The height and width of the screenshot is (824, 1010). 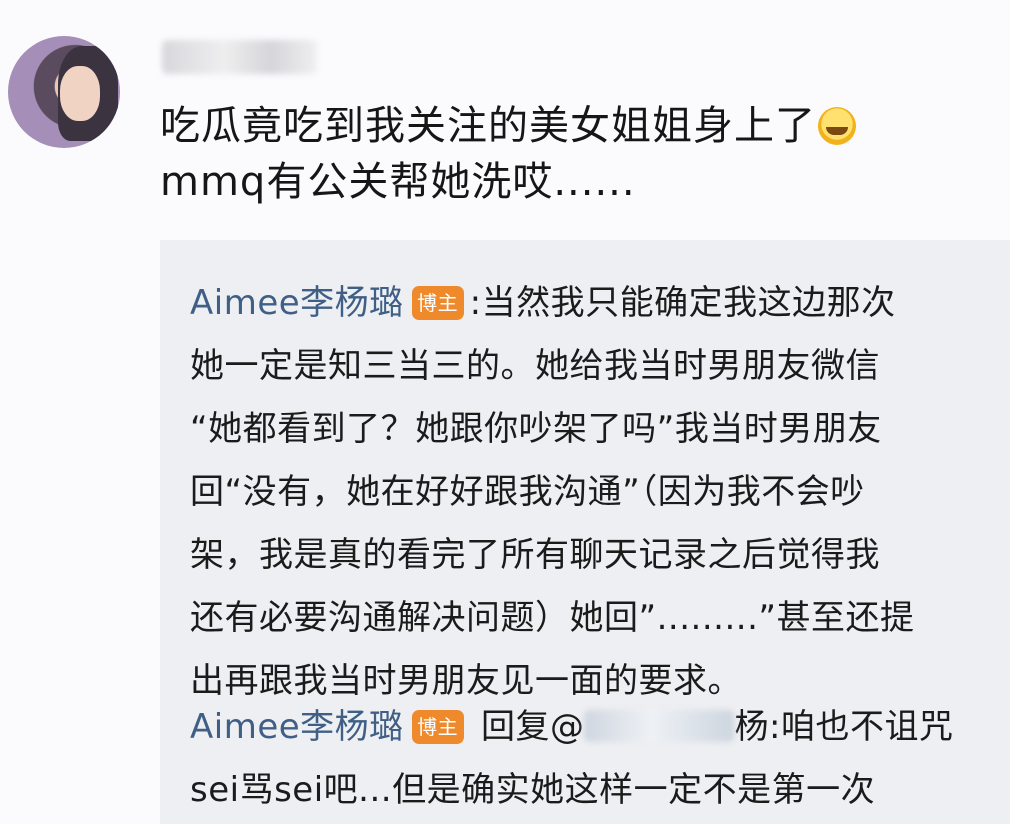 What do you see at coordinates (533, 790) in the screenshot?
I see `comment-line: sei骂sei吧...但是确实她这样一定不是第一次` at bounding box center [533, 790].